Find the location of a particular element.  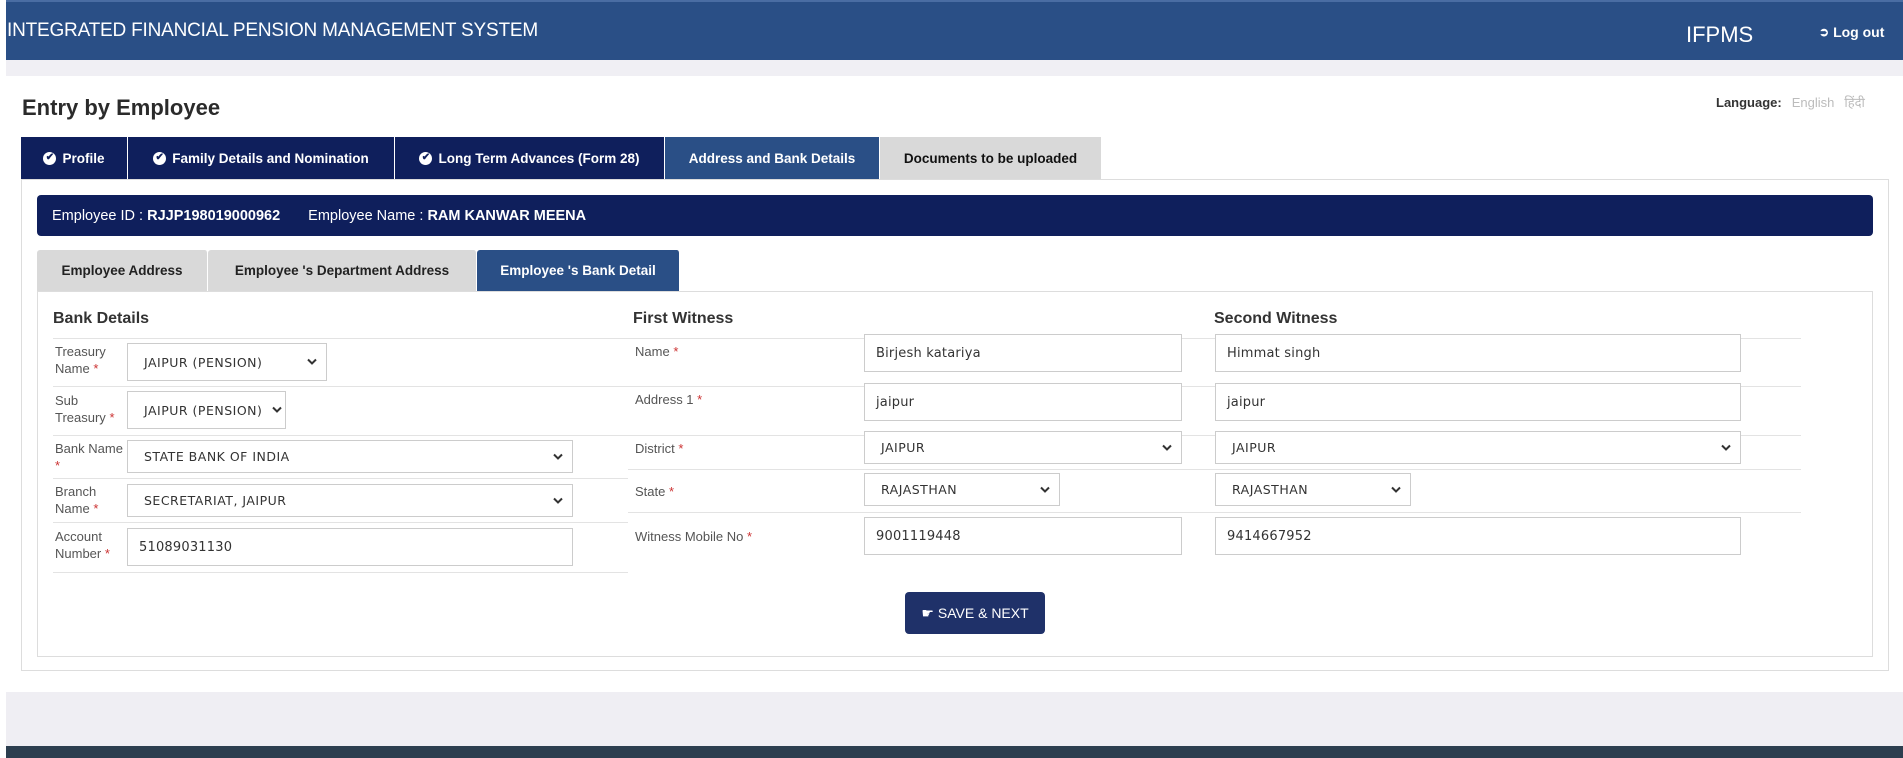

tab-long-term-advances: ✔ Long Term Advances (Form 28) is located at coordinates (530, 158).